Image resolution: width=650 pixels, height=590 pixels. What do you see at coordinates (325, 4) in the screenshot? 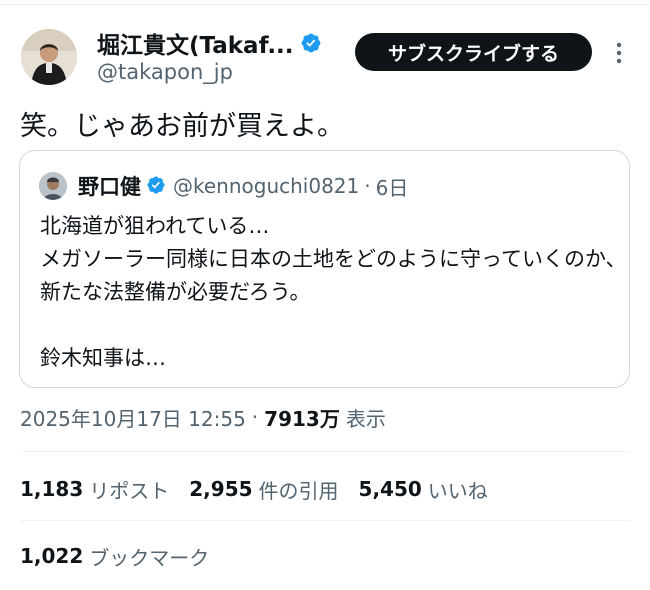
I see `top-divider` at bounding box center [325, 4].